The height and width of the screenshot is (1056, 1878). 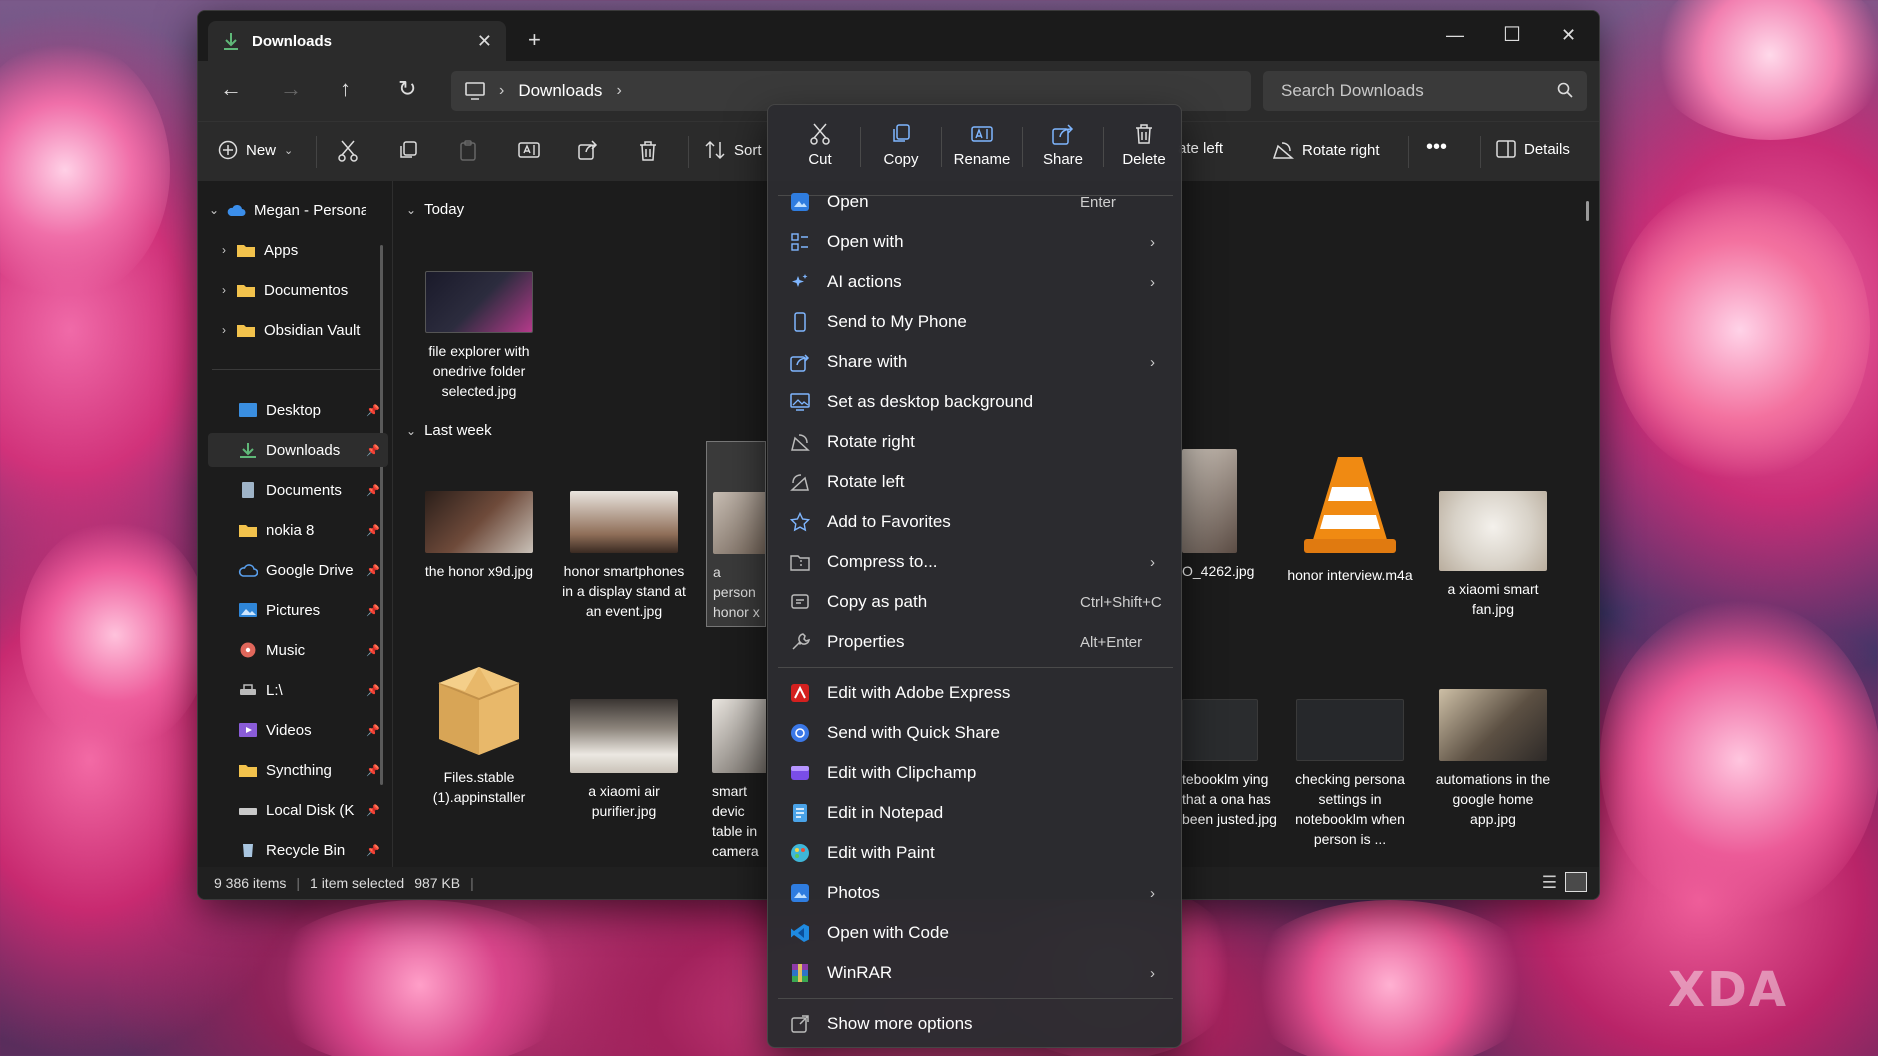 I want to click on menu-item-quick-share: Send with Quick Share, so click(x=974, y=733).